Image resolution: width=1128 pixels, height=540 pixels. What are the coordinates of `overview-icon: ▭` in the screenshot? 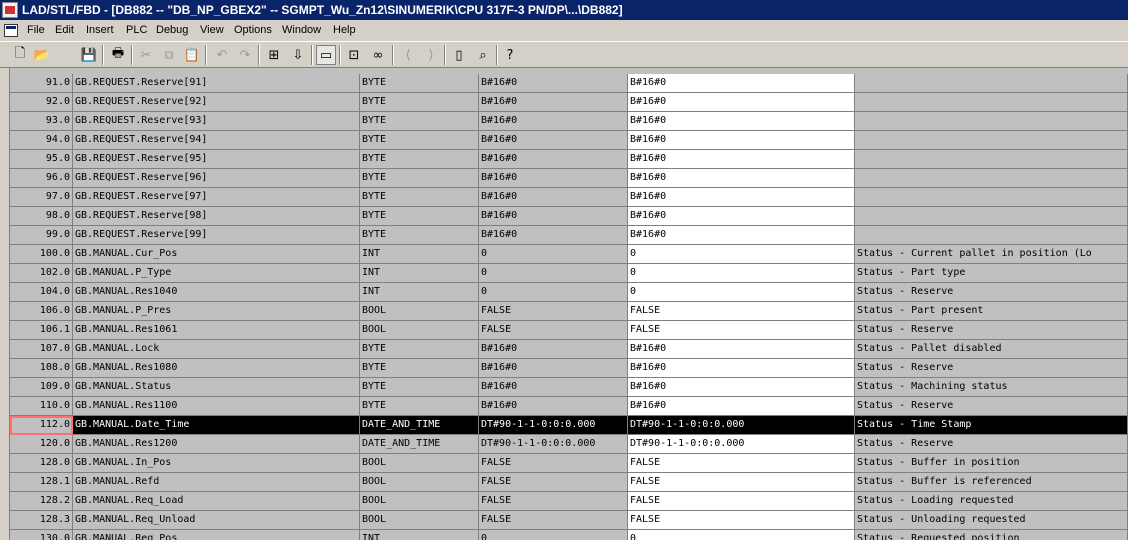 It's located at (326, 55).